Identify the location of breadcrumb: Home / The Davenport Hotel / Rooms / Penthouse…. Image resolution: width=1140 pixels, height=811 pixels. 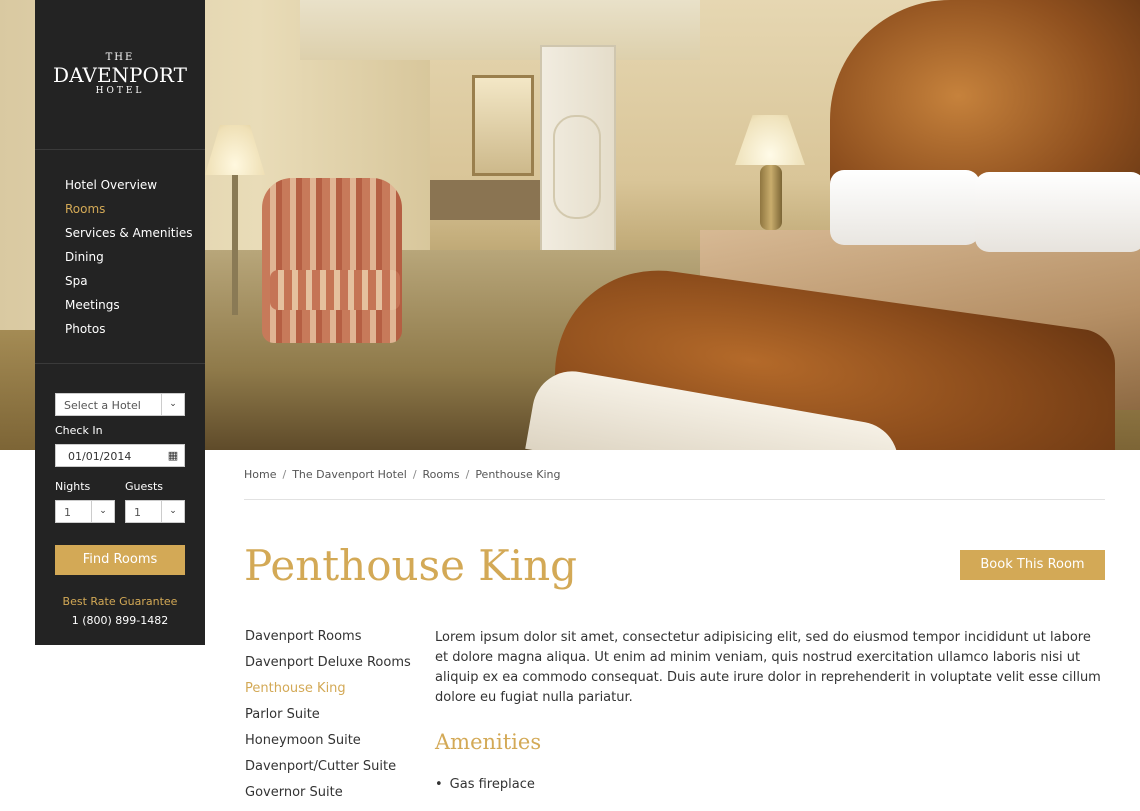
(402, 474).